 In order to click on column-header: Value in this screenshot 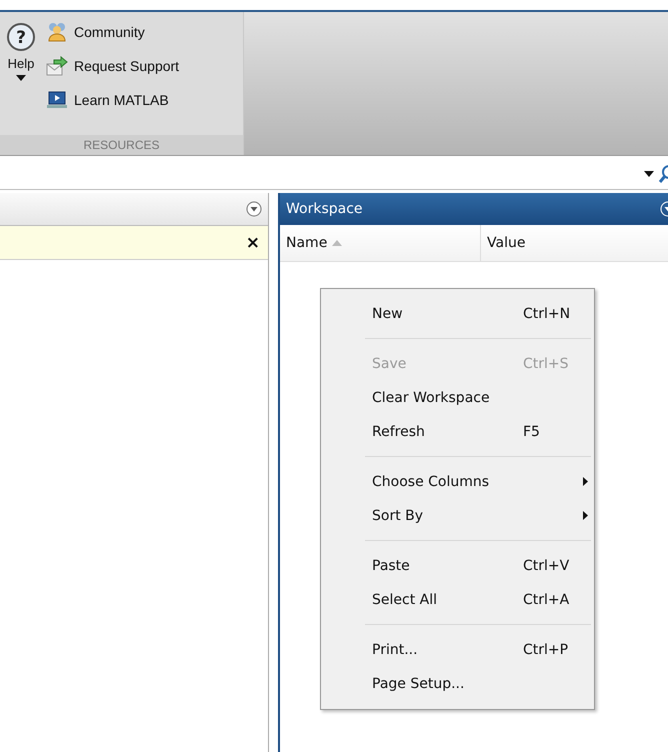, I will do `click(503, 243)`.